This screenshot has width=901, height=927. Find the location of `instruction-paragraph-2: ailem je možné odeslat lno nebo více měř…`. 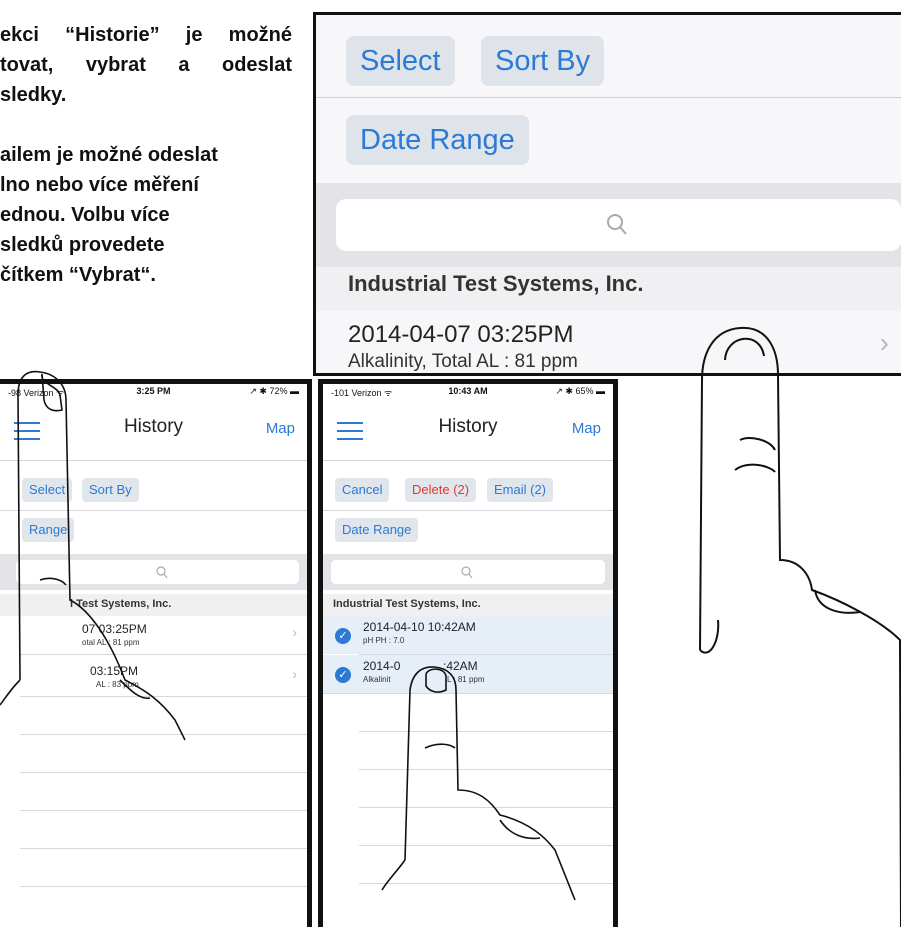

instruction-paragraph-2: ailem je možné odeslat lno nebo více měř… is located at coordinates (150, 215).